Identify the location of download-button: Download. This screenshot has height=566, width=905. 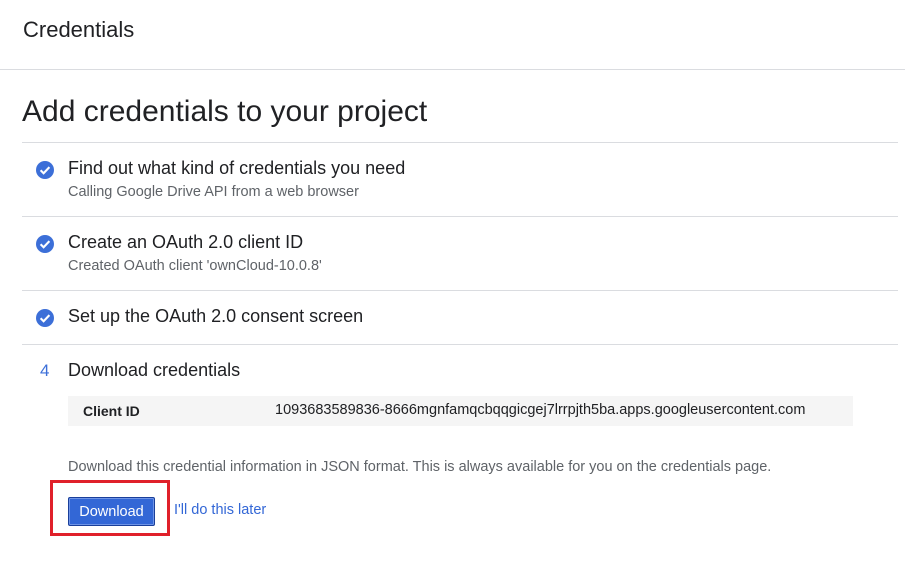
(111, 511).